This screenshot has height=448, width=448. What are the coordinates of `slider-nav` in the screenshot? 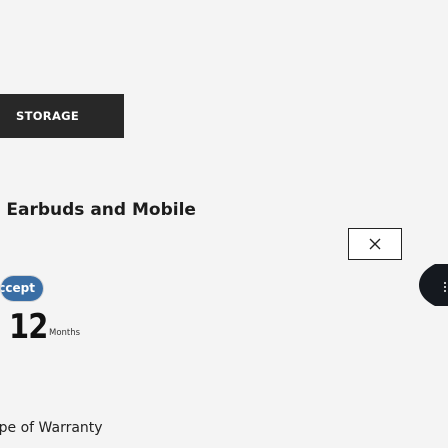 It's located at (431, 285).